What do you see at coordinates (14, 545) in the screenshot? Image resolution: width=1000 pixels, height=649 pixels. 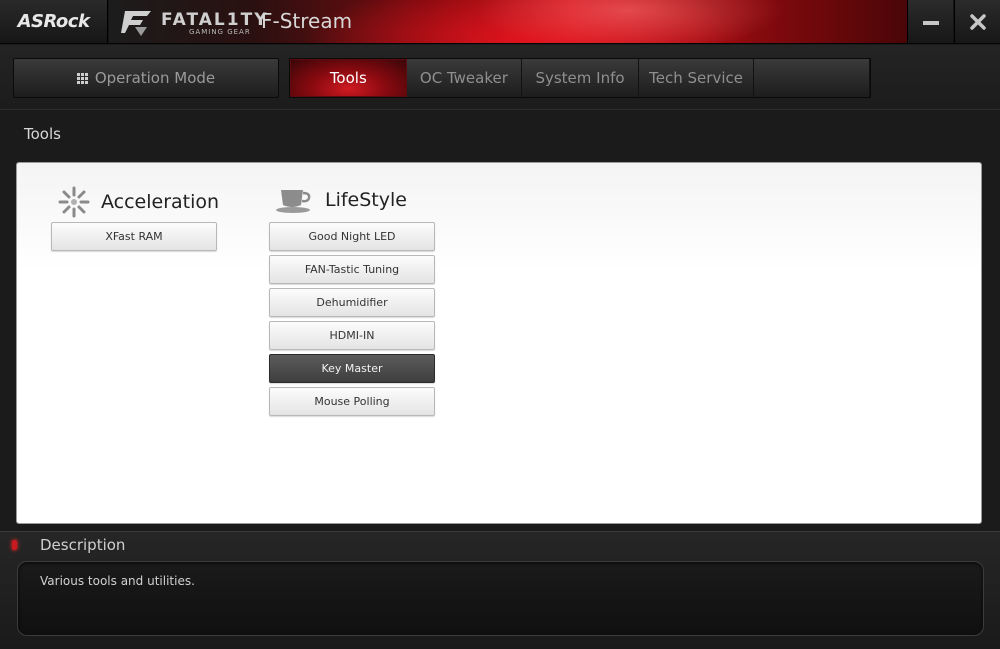 I see `status-led-icon` at bounding box center [14, 545].